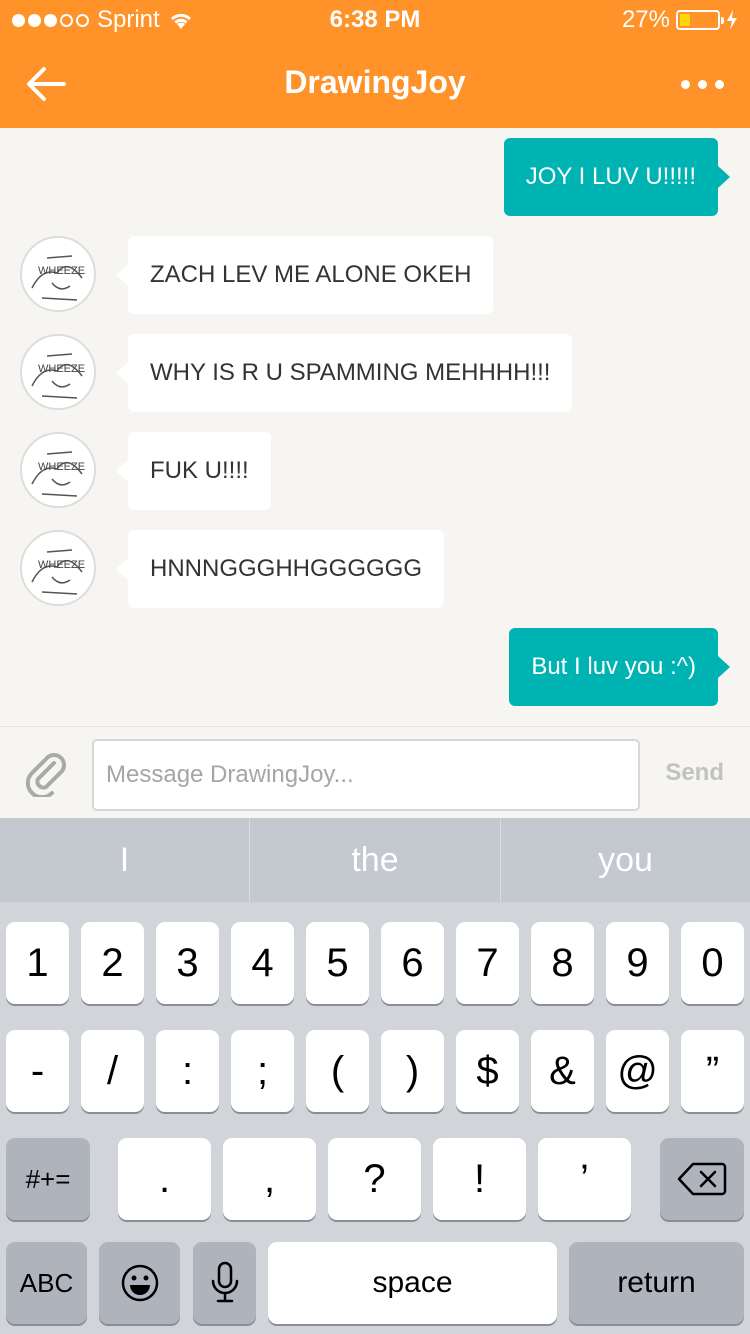 The height and width of the screenshot is (1334, 750). What do you see at coordinates (487, 1071) in the screenshot?
I see `key-dollar: $` at bounding box center [487, 1071].